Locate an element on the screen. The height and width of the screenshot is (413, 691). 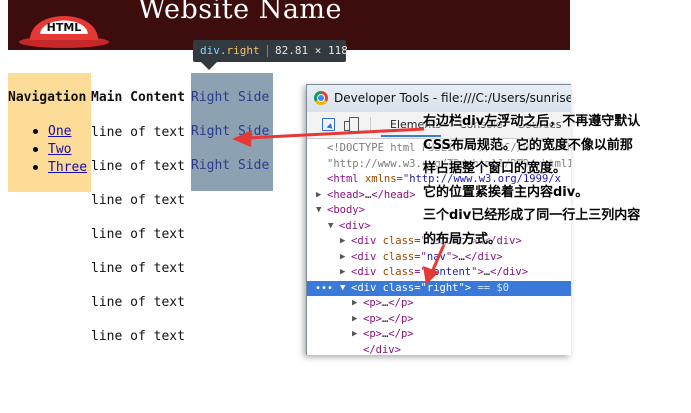
annotation-line: CSS布局规范。它的宽度不像以前那 is located at coordinates (528, 145).